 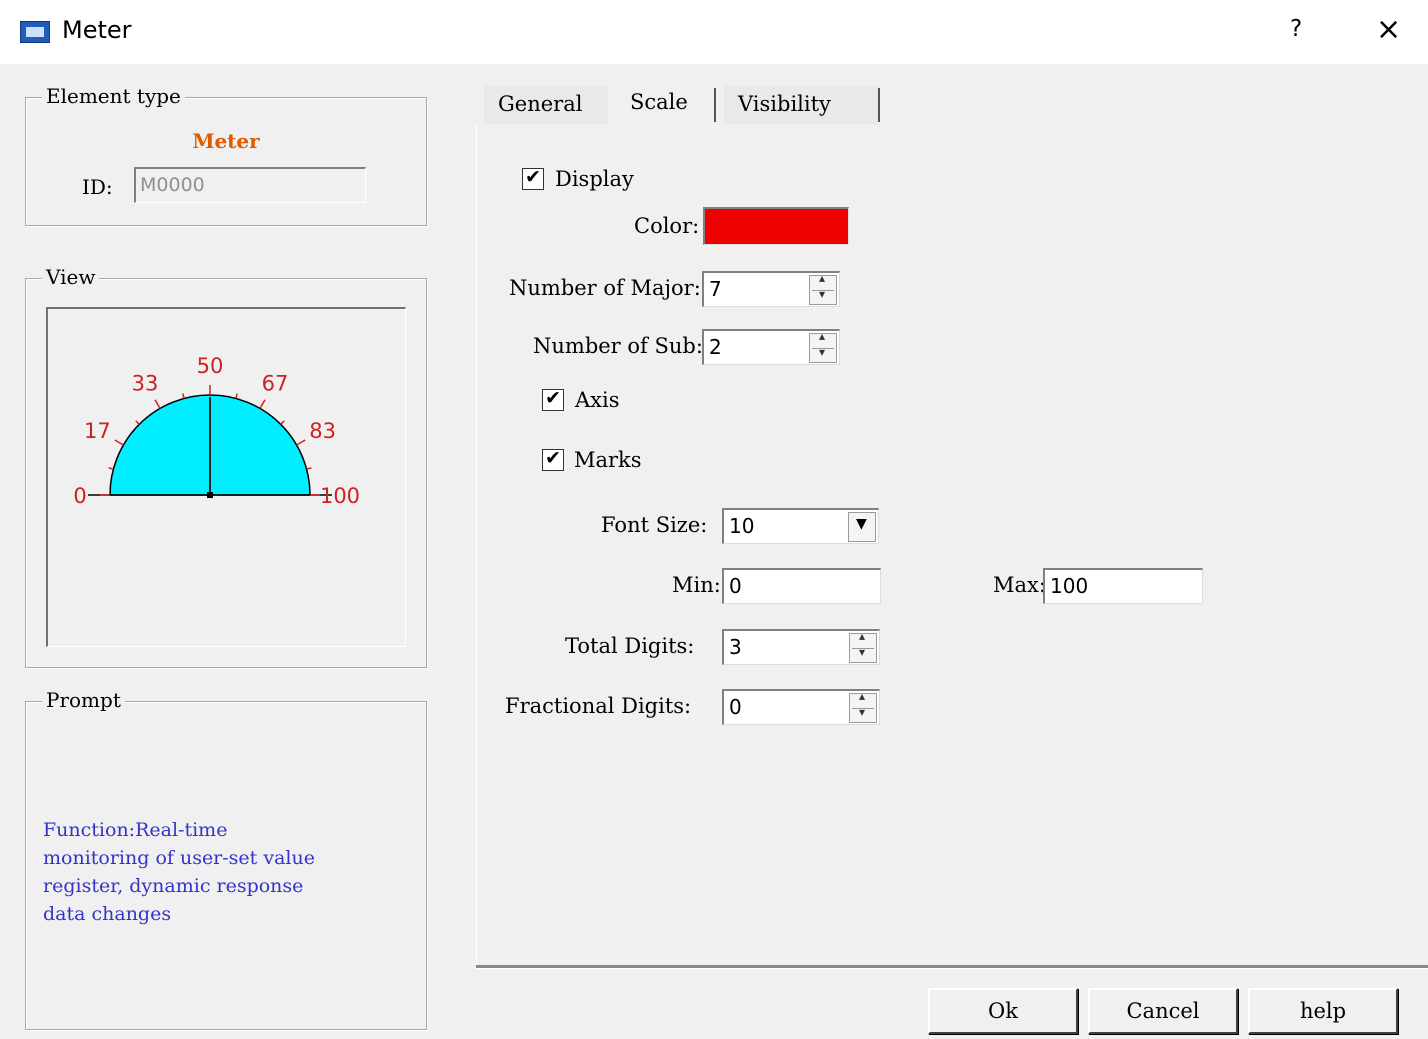 What do you see at coordinates (1123, 586) in the screenshot?
I see `max-input: 100` at bounding box center [1123, 586].